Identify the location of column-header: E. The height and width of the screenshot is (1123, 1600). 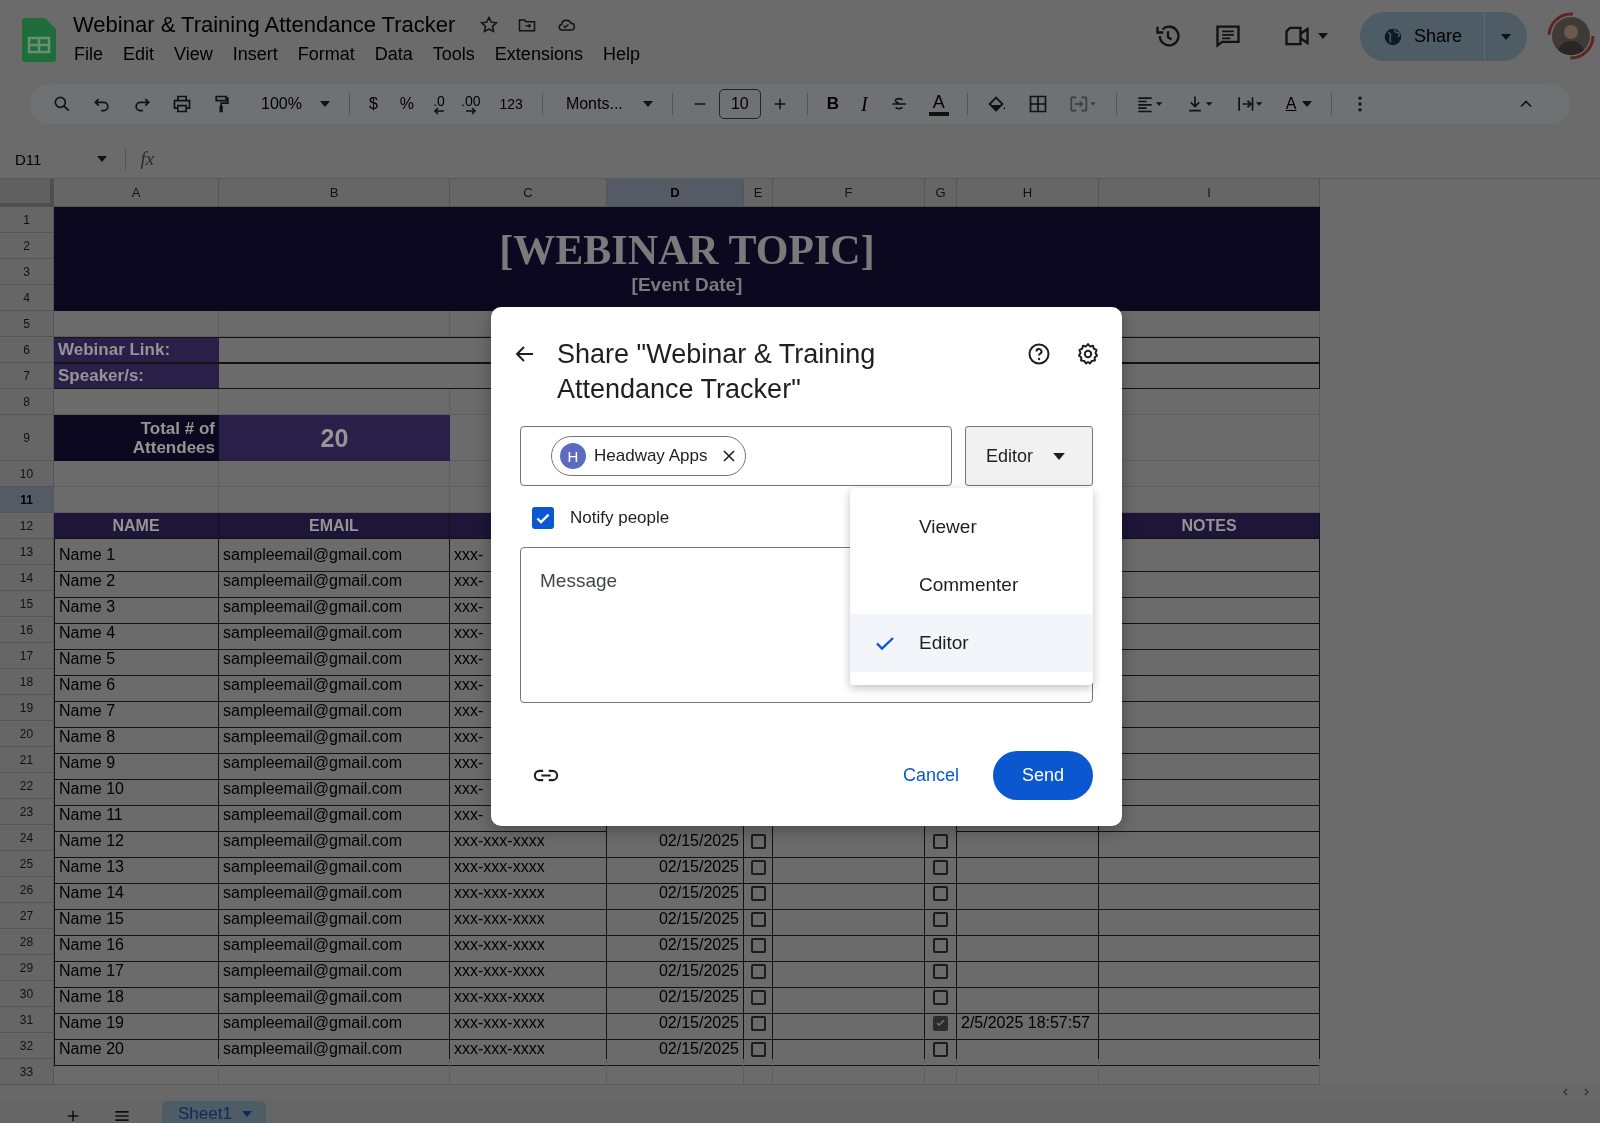
(758, 193).